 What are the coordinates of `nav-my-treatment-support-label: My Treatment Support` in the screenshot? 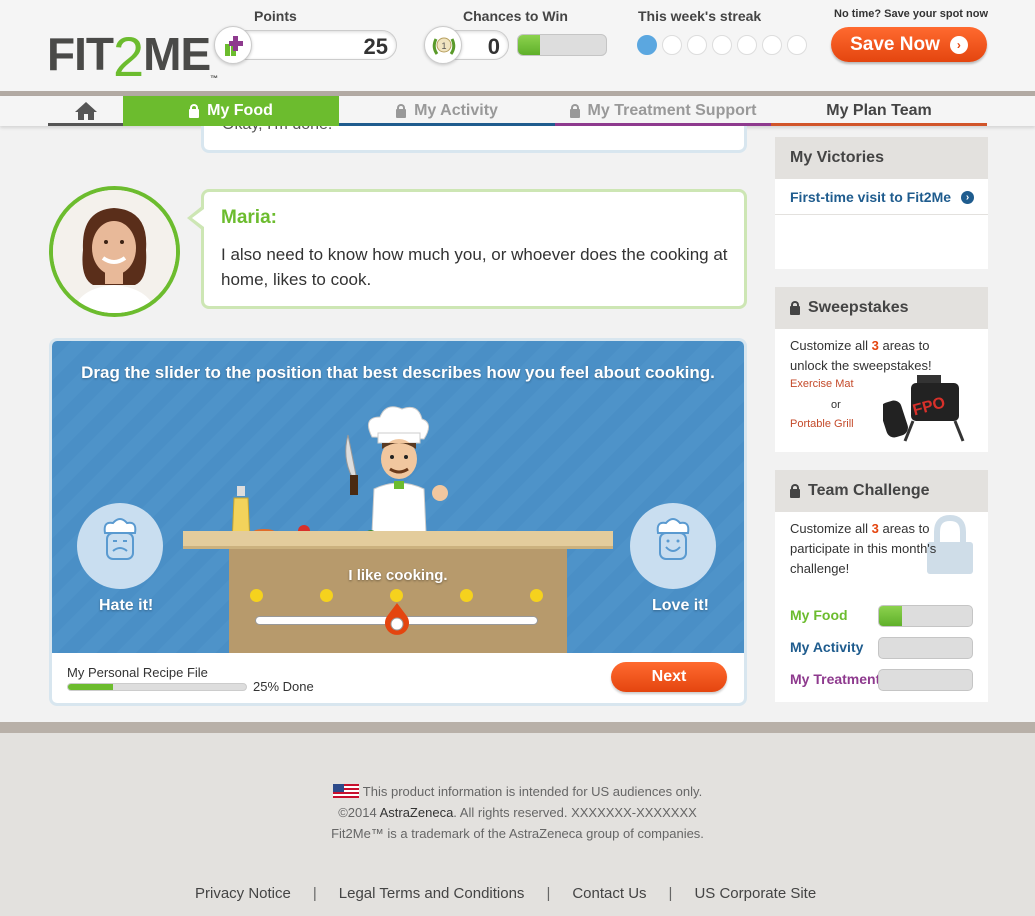 It's located at (672, 110).